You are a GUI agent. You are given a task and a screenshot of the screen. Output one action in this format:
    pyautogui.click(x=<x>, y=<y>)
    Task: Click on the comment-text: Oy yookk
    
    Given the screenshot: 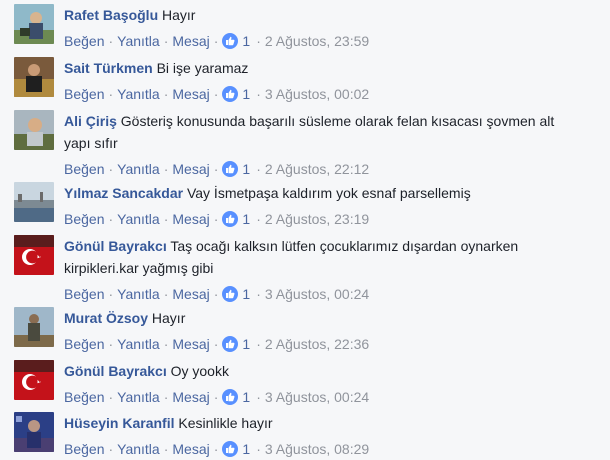 What is the action you would take?
    pyautogui.click(x=199, y=371)
    